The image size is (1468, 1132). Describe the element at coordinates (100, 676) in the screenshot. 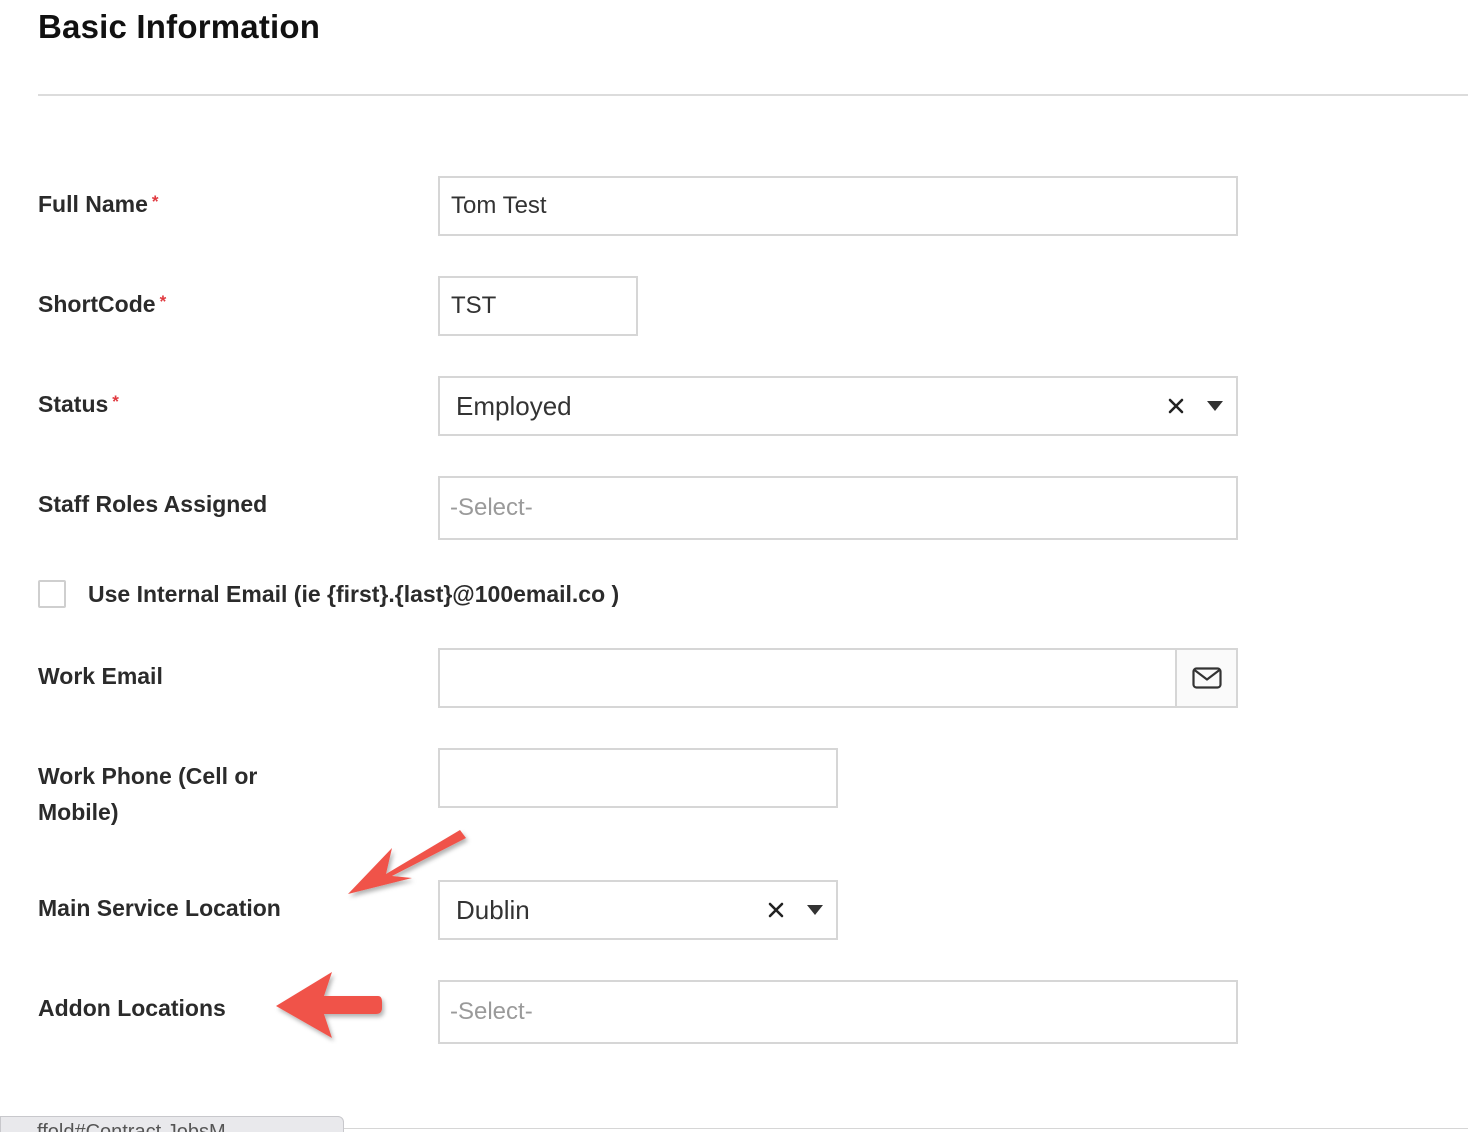

I see `work-email-label: Work Email` at that location.